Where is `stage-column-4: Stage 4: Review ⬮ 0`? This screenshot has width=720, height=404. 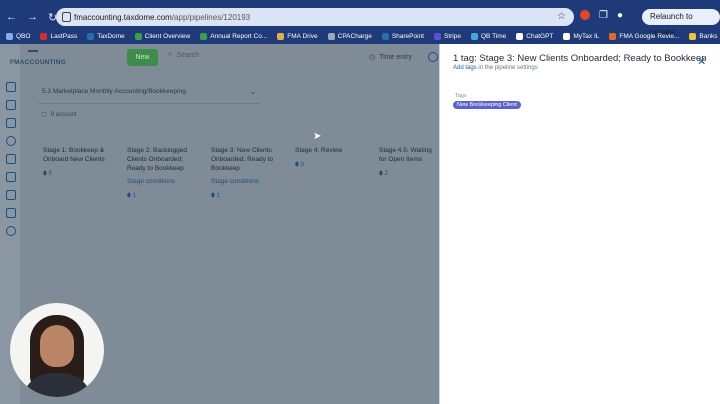 stage-column-4: Stage 4: Review ⬮ 0 is located at coordinates (328, 158).